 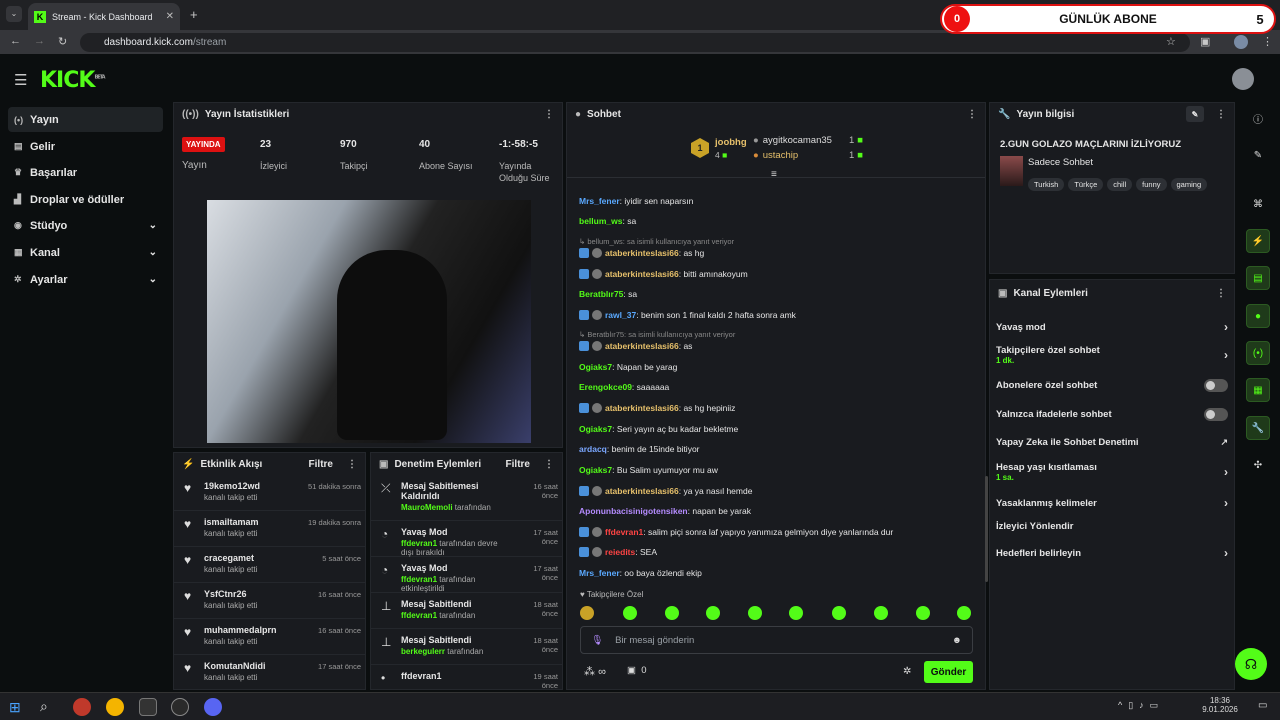 I want to click on channel-action-item: Yalnızca ifadelerle sohbet, so click(x=1112, y=414).